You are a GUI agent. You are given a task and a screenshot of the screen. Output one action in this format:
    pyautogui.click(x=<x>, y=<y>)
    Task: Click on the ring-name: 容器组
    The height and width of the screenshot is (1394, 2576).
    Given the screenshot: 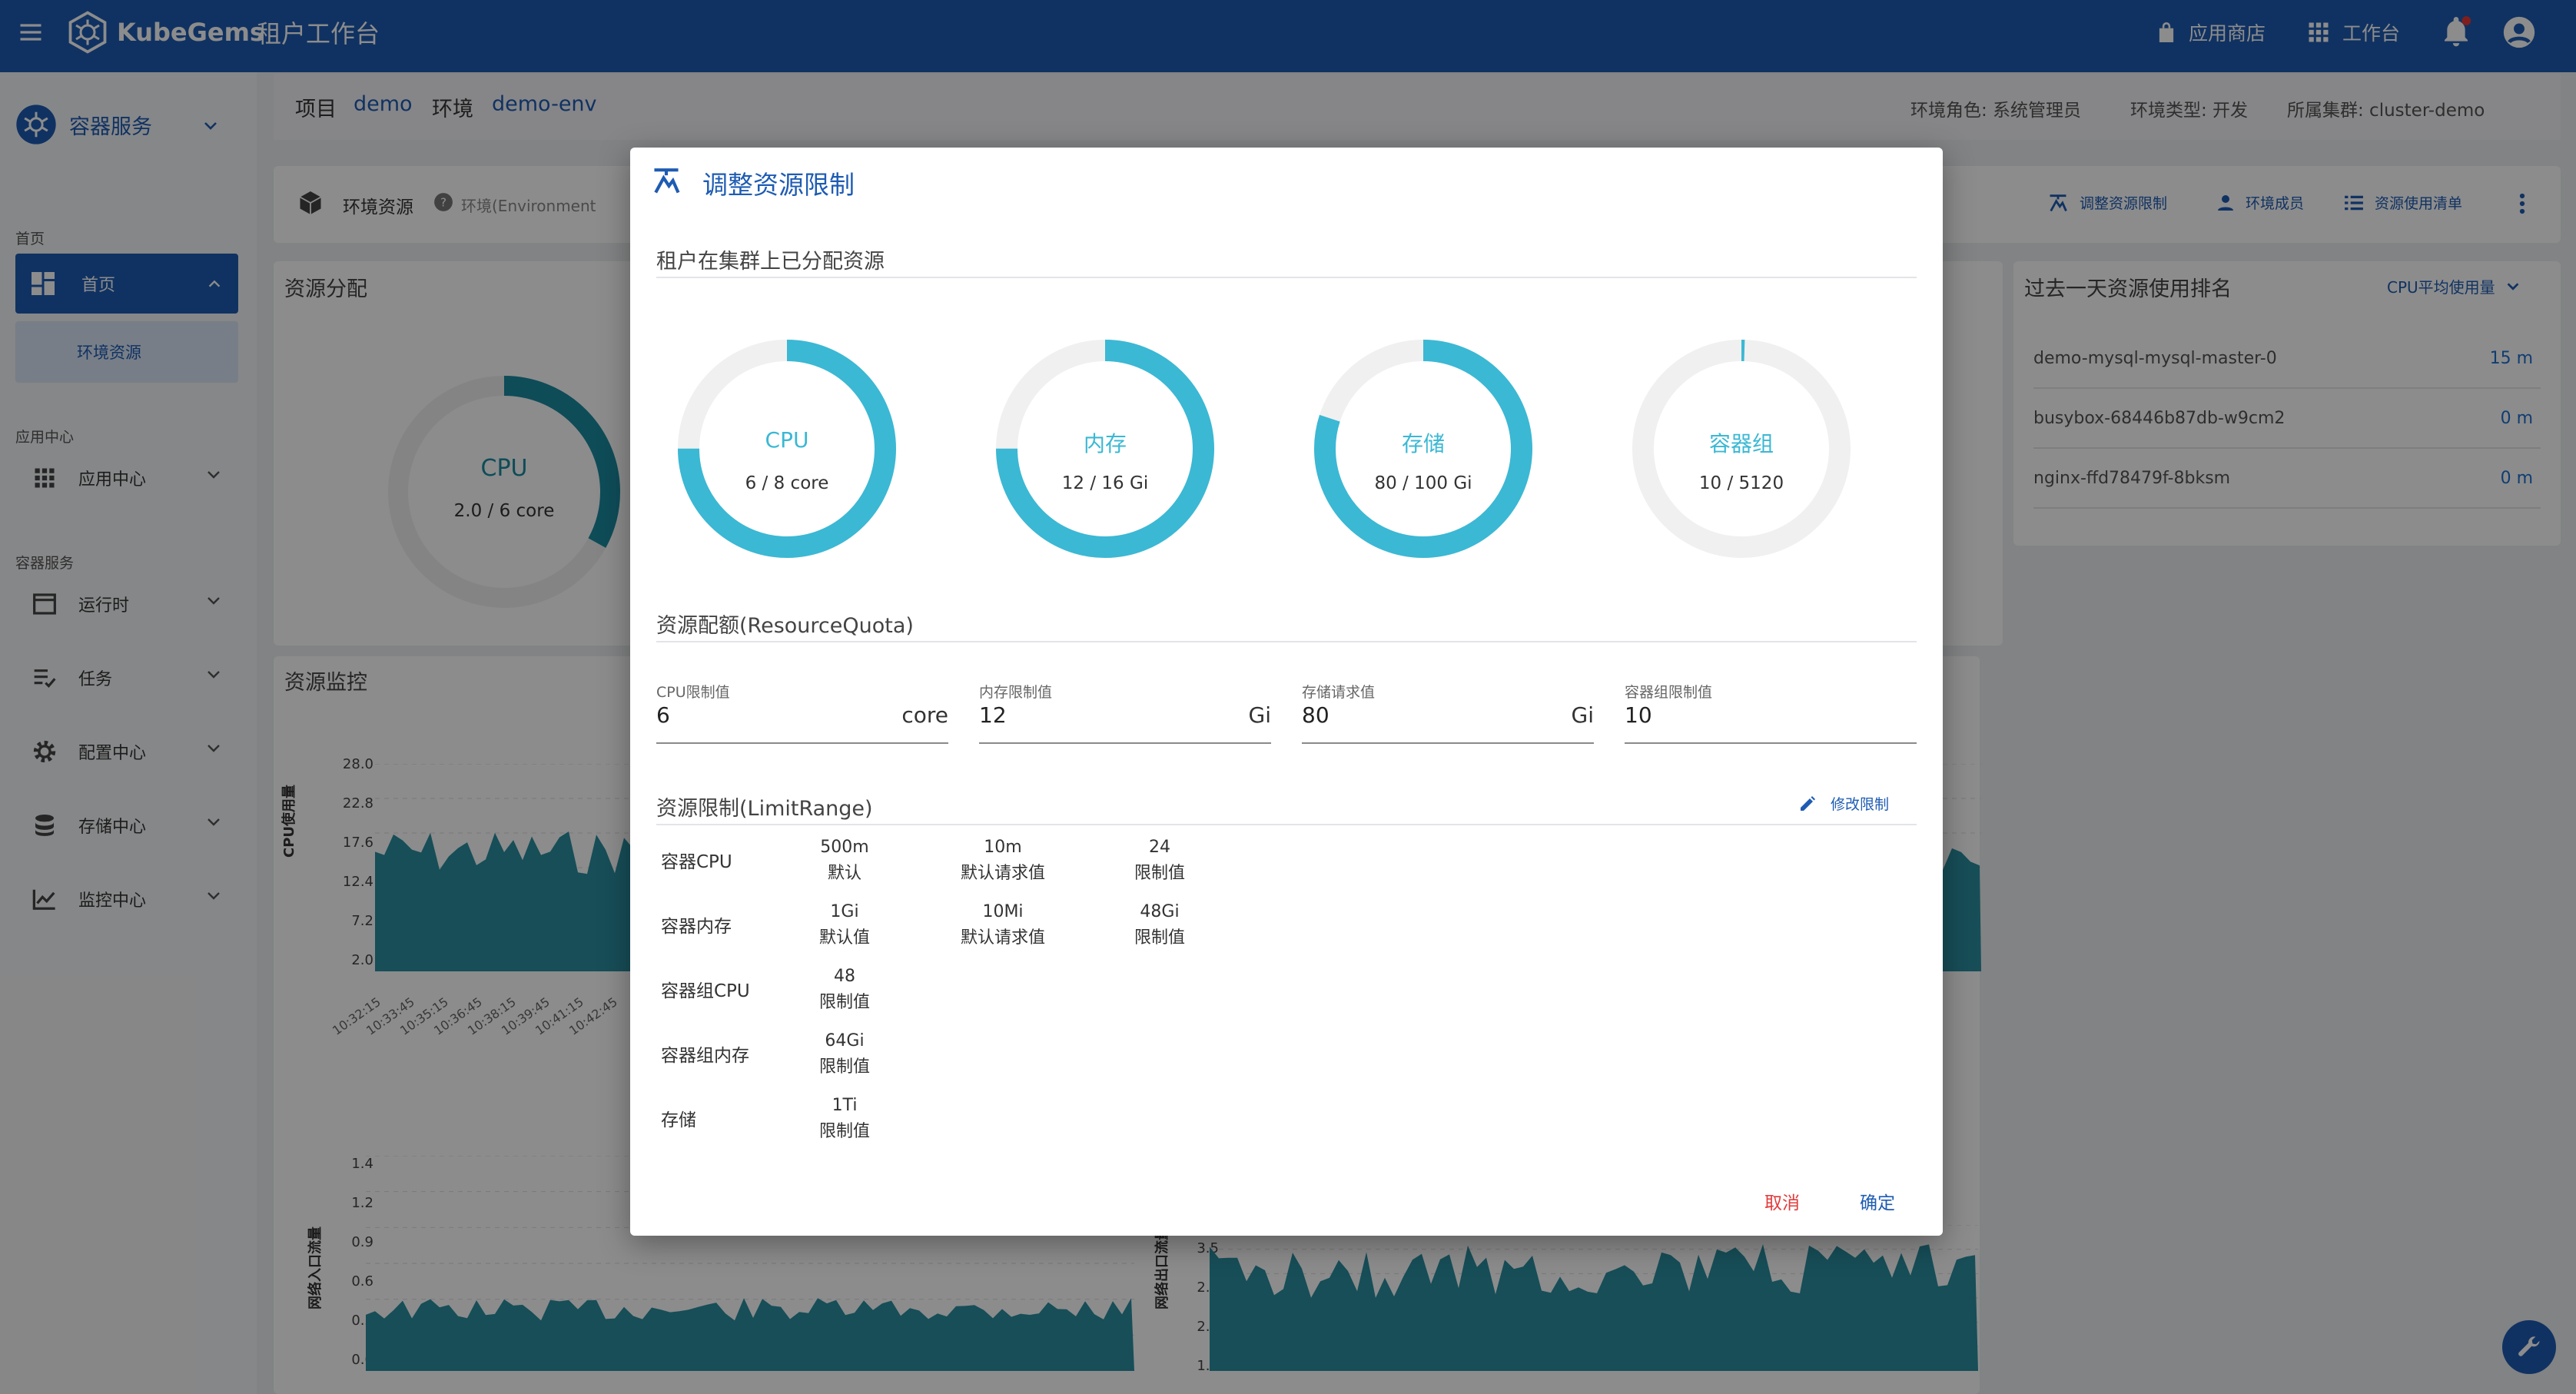 What is the action you would take?
    pyautogui.click(x=1741, y=443)
    